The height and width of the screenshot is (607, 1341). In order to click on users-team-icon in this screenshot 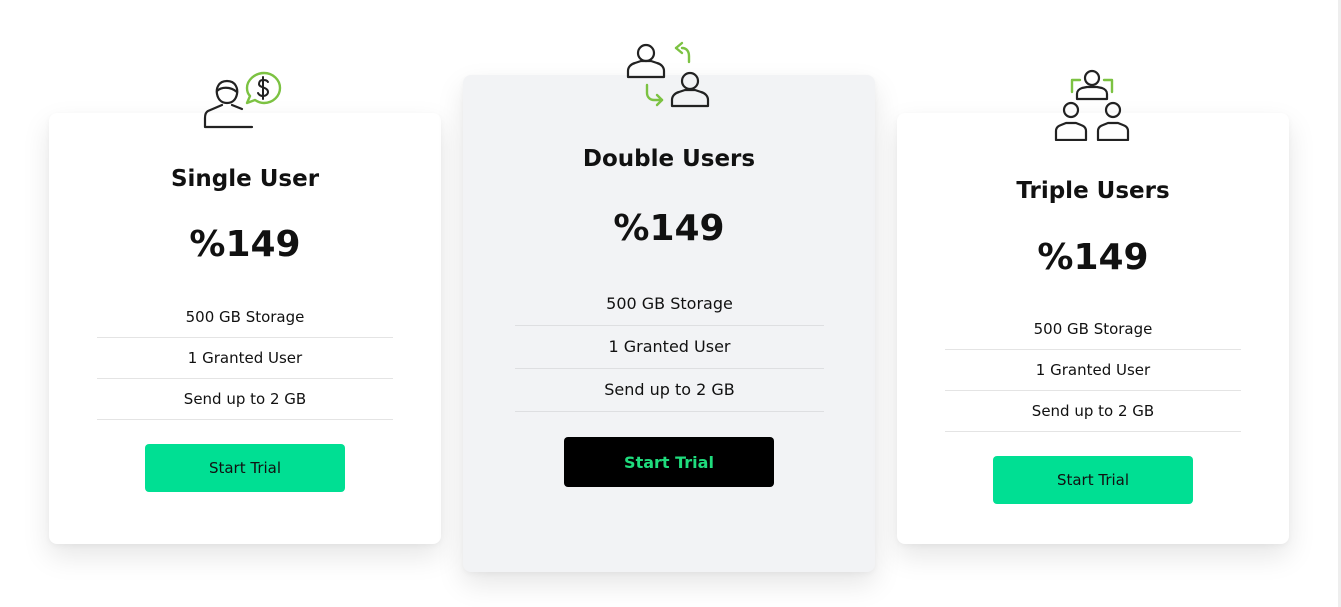, I will do `click(1092, 105)`.